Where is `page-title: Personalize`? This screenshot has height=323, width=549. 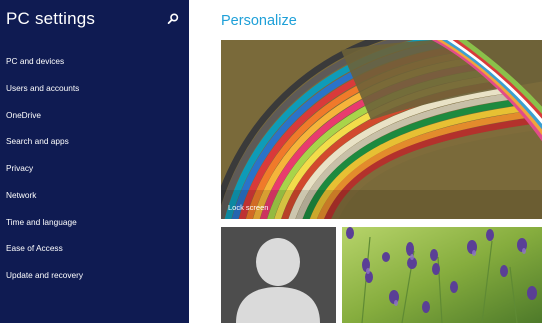
page-title: Personalize is located at coordinates (259, 21).